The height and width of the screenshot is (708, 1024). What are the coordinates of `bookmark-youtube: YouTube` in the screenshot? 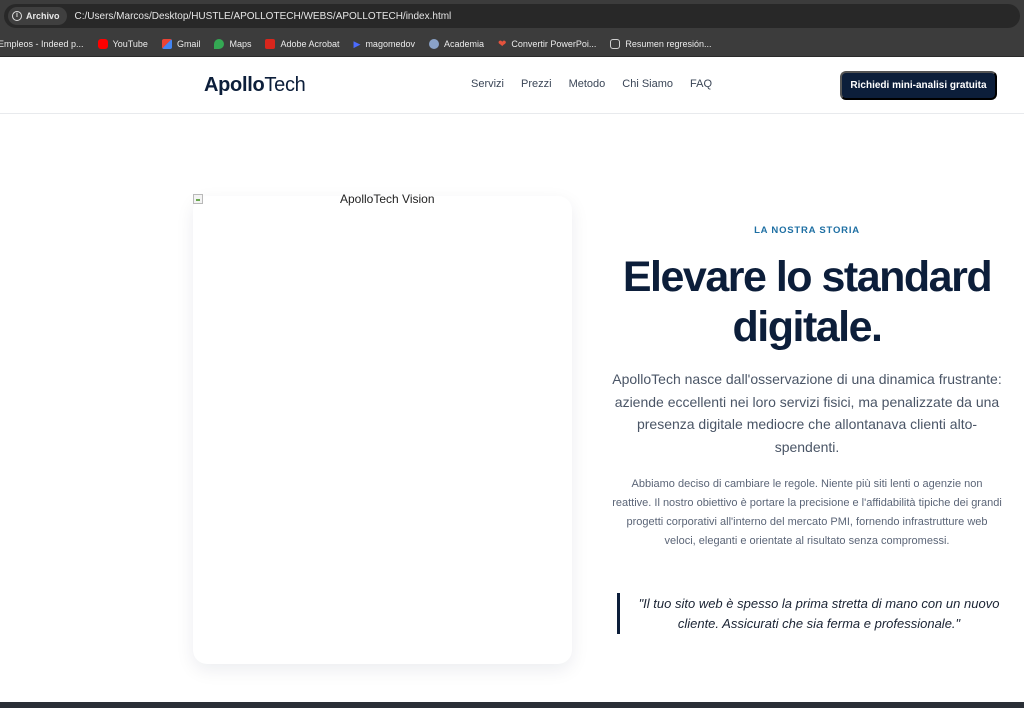 It's located at (122, 44).